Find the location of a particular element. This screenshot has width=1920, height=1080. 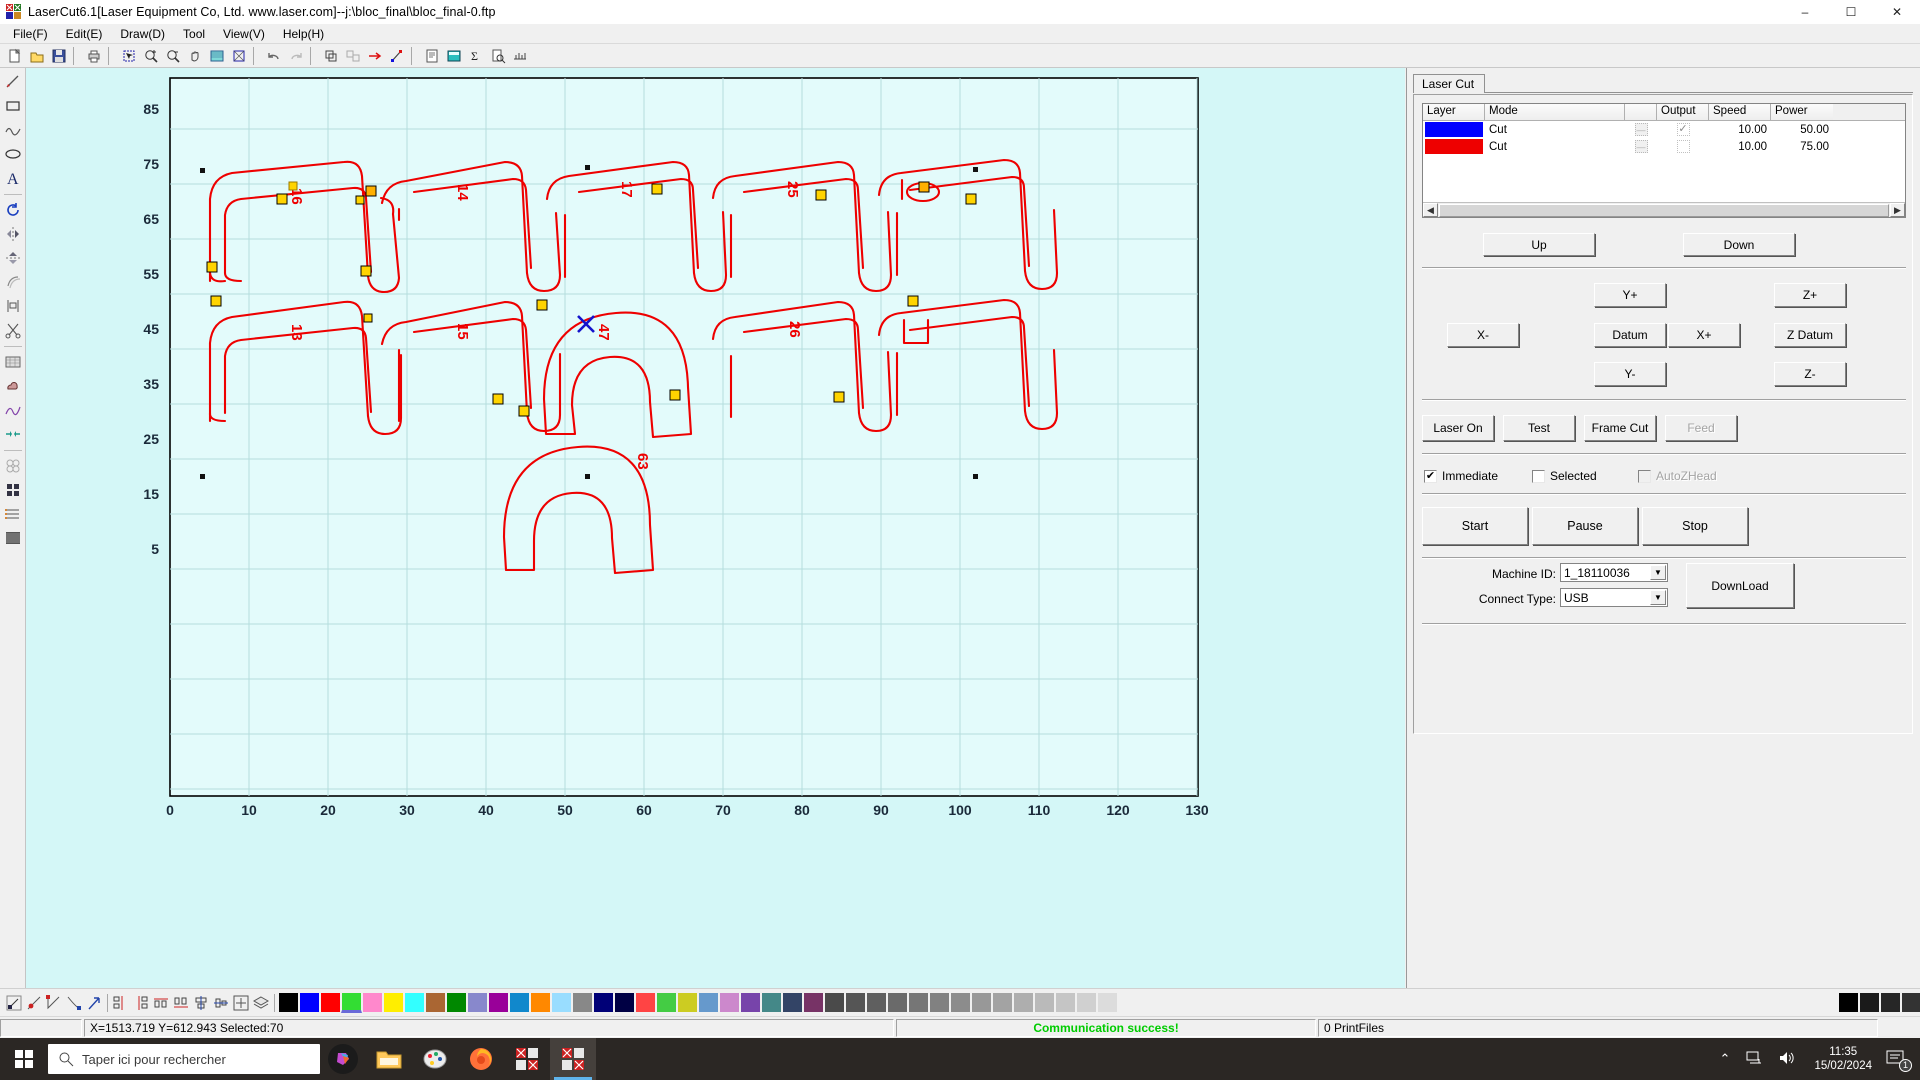

node-delete-icon is located at coordinates (54, 1003).